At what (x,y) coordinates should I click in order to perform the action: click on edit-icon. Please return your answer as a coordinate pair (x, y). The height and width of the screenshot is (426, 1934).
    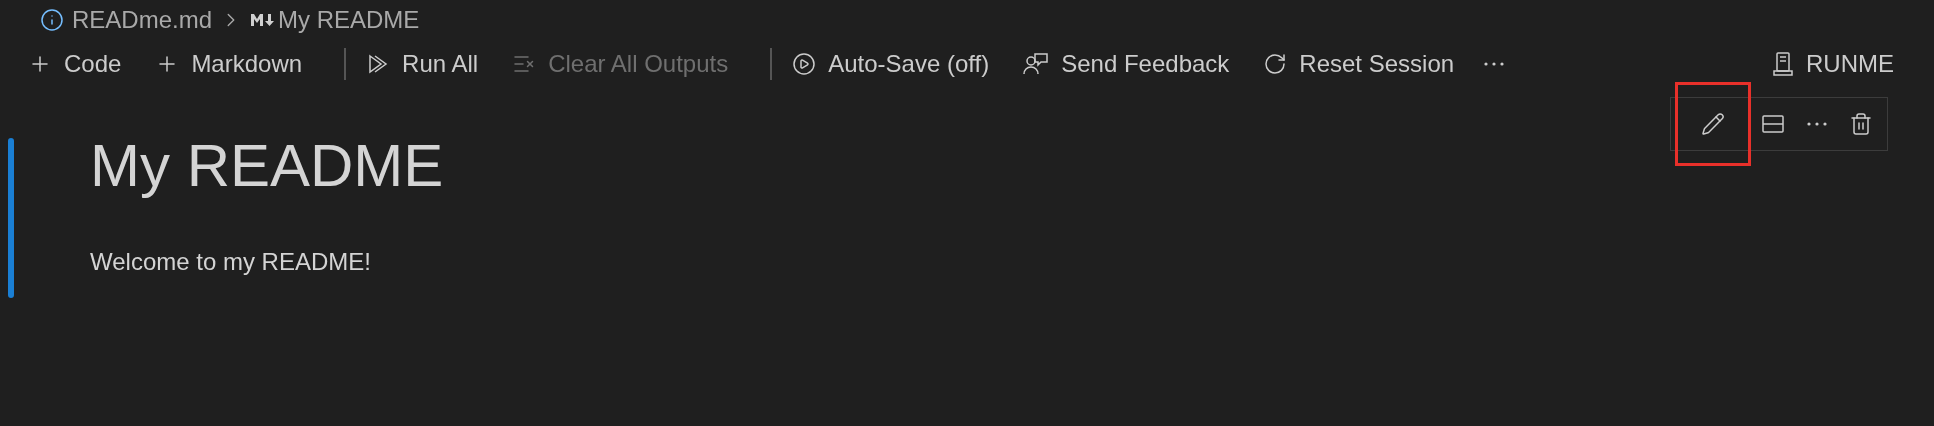
    Looking at the image, I should click on (1713, 124).